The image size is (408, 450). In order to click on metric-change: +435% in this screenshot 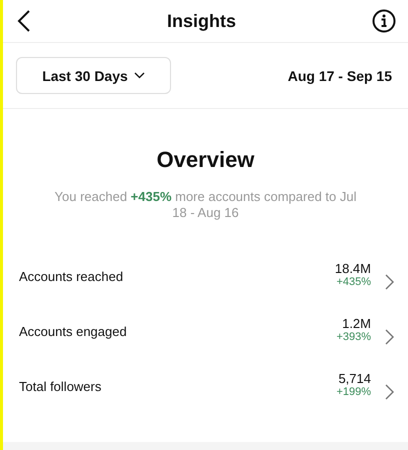, I will do `click(353, 282)`.